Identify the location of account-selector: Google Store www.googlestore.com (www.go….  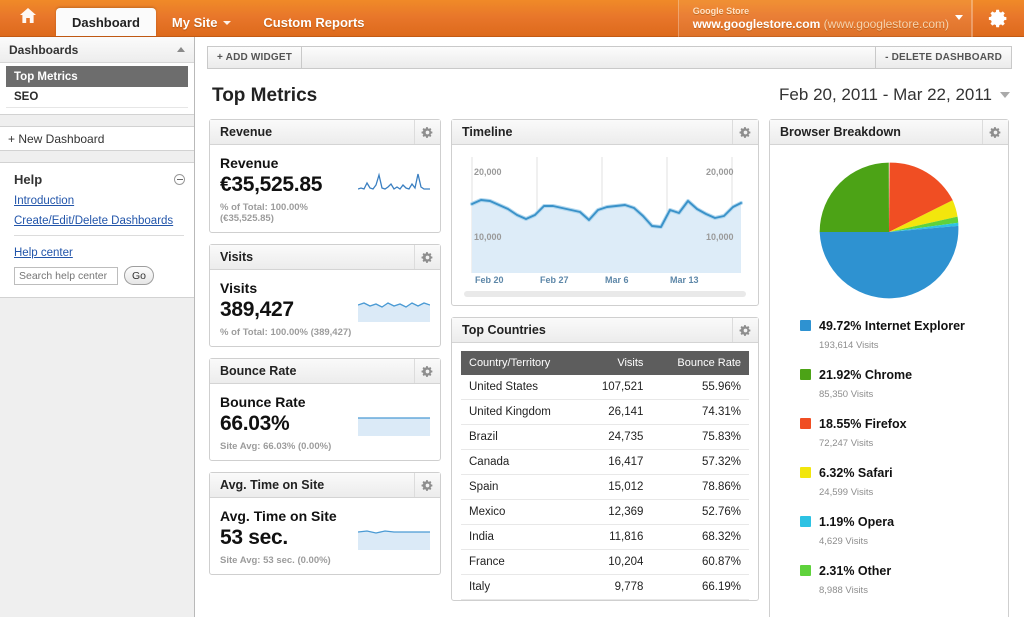
(824, 18).